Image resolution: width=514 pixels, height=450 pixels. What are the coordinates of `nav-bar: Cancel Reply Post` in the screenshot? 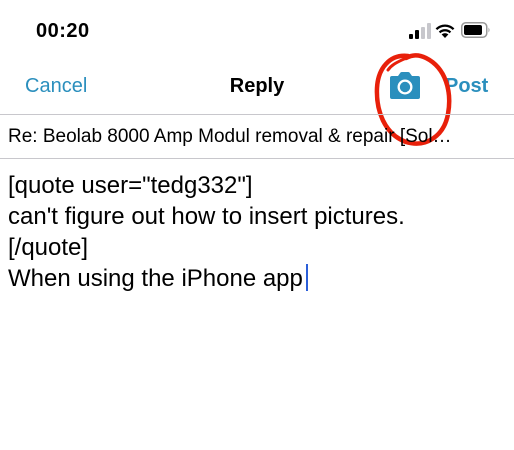 It's located at (257, 87).